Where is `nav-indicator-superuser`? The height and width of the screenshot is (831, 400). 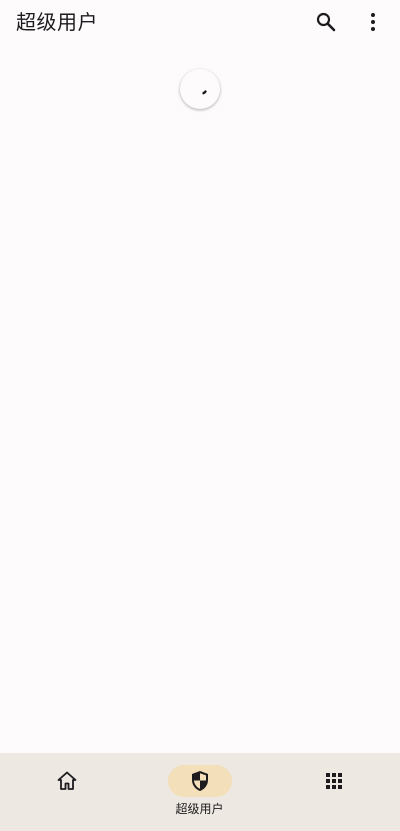 nav-indicator-superuser is located at coordinates (199, 781).